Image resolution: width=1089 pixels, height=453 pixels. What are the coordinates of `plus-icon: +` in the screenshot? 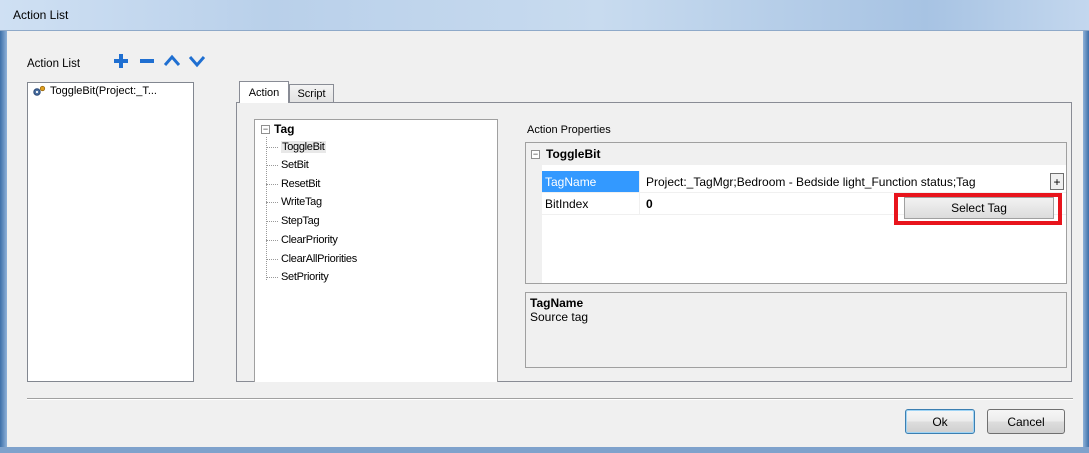 It's located at (1057, 181).